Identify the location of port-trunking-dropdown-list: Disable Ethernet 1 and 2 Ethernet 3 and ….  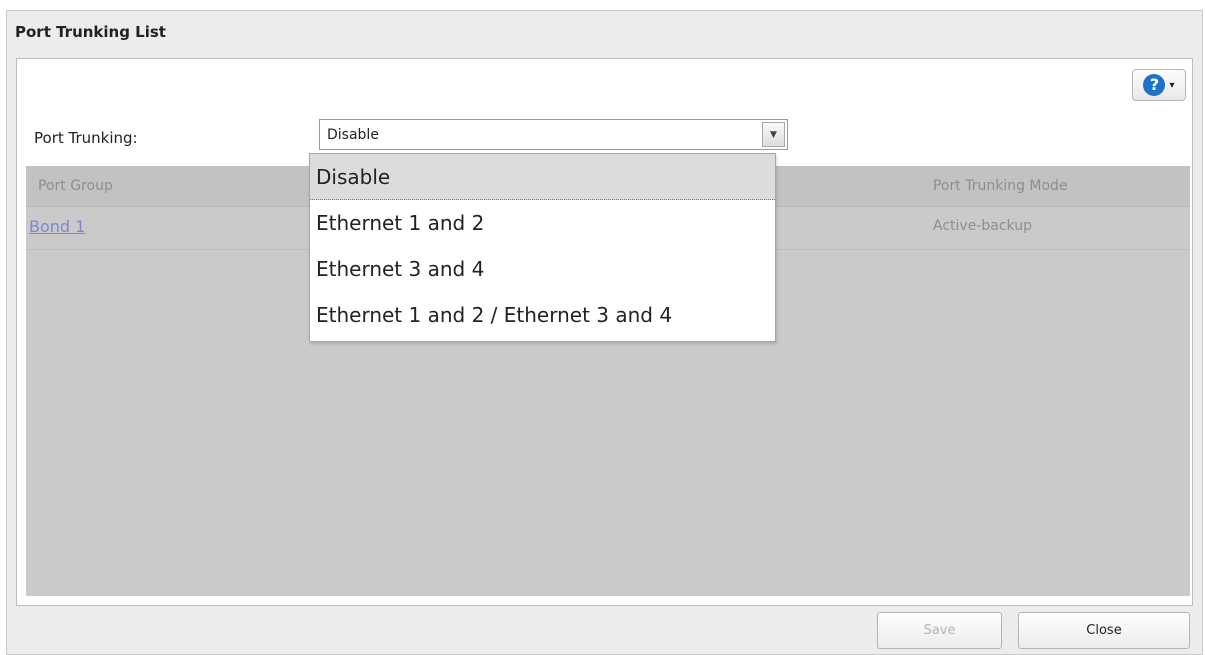
(542, 247).